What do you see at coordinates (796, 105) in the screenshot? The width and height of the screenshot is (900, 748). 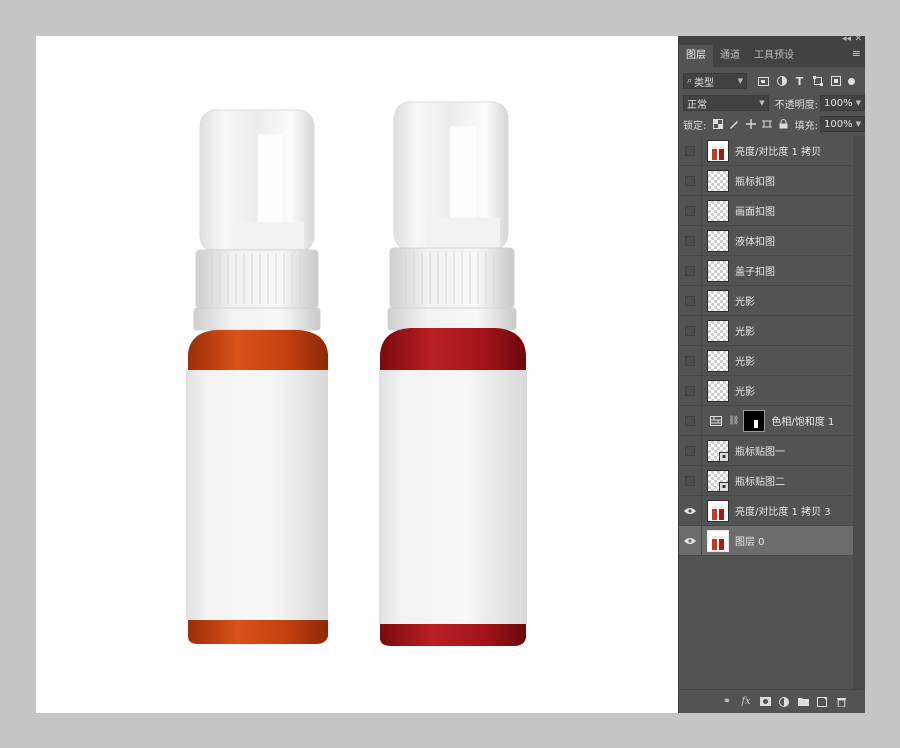 I see `opacity-label: 不透明度:` at bounding box center [796, 105].